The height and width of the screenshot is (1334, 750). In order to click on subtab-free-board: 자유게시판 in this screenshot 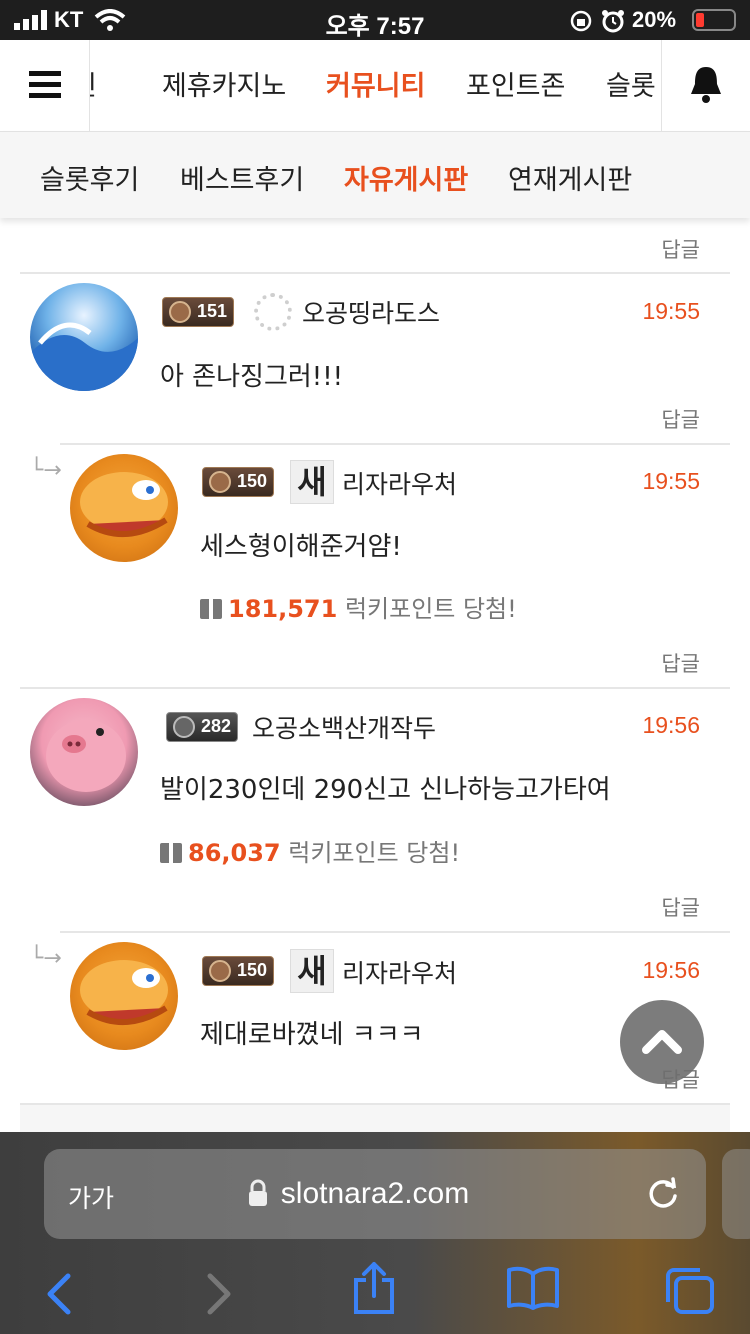, I will do `click(406, 177)`.